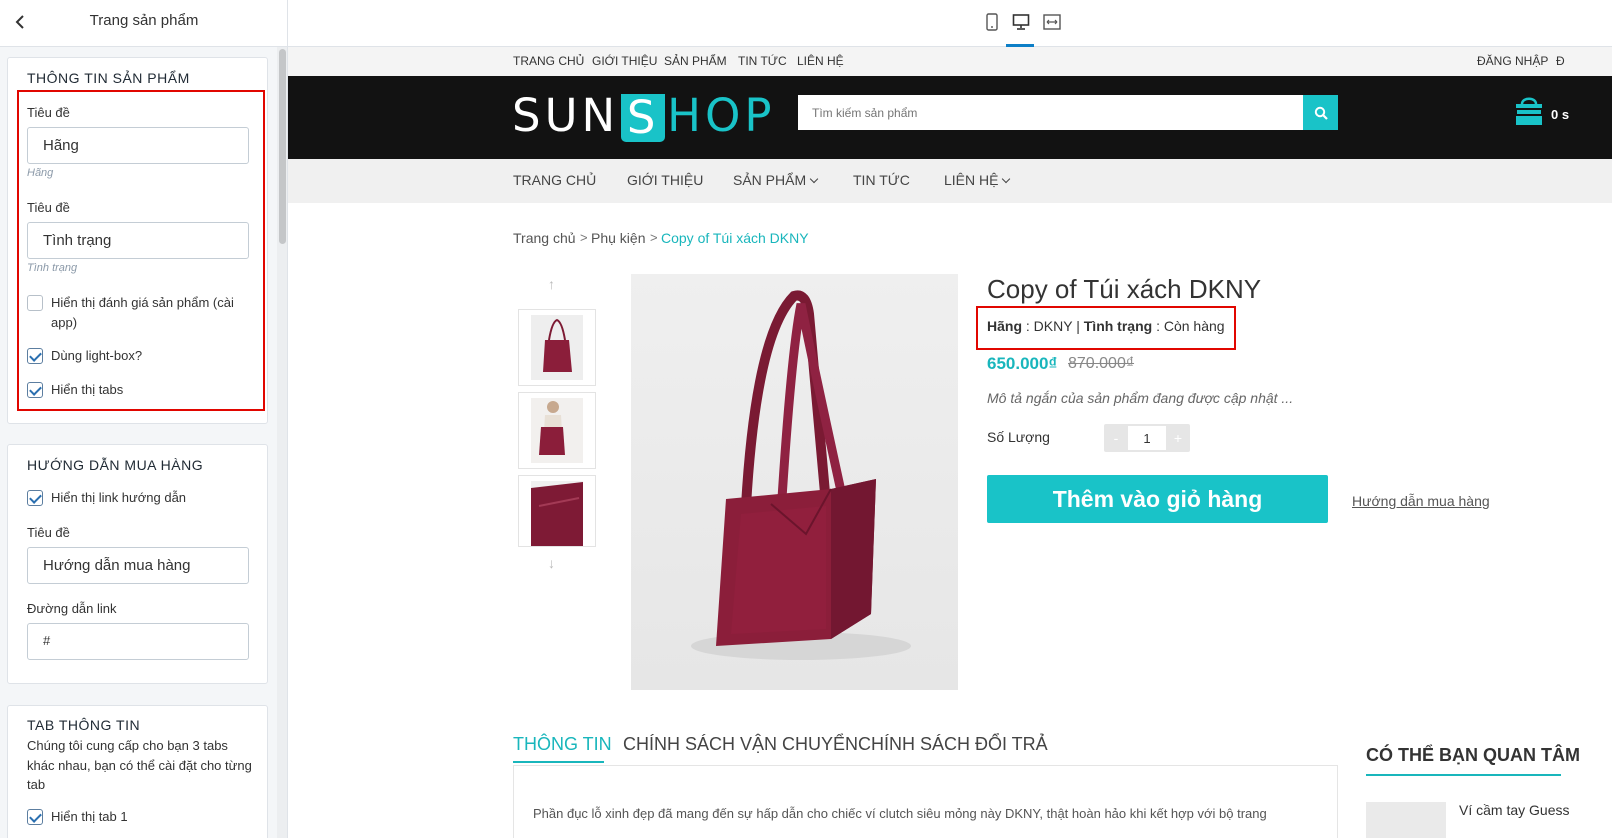 The height and width of the screenshot is (838, 1612). I want to click on breadcrumb-home: Trang chủ, so click(544, 238).